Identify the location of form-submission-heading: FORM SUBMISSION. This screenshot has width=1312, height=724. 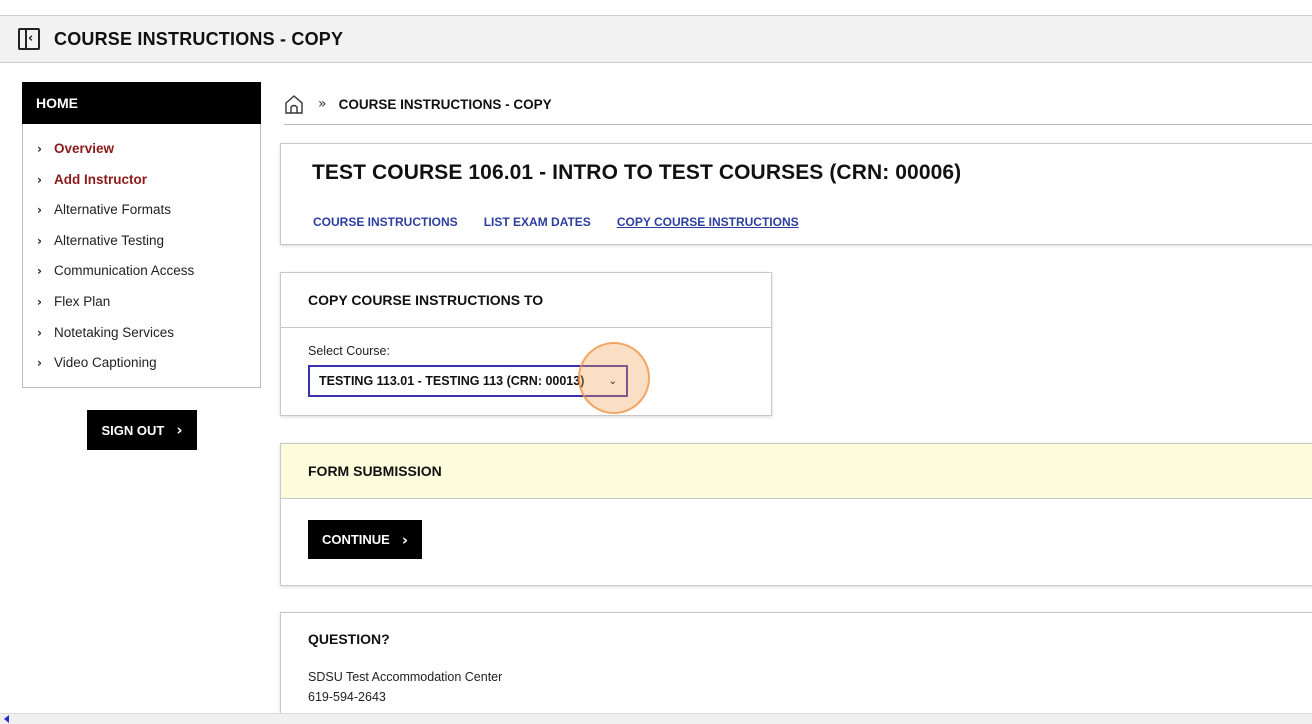
(796, 471).